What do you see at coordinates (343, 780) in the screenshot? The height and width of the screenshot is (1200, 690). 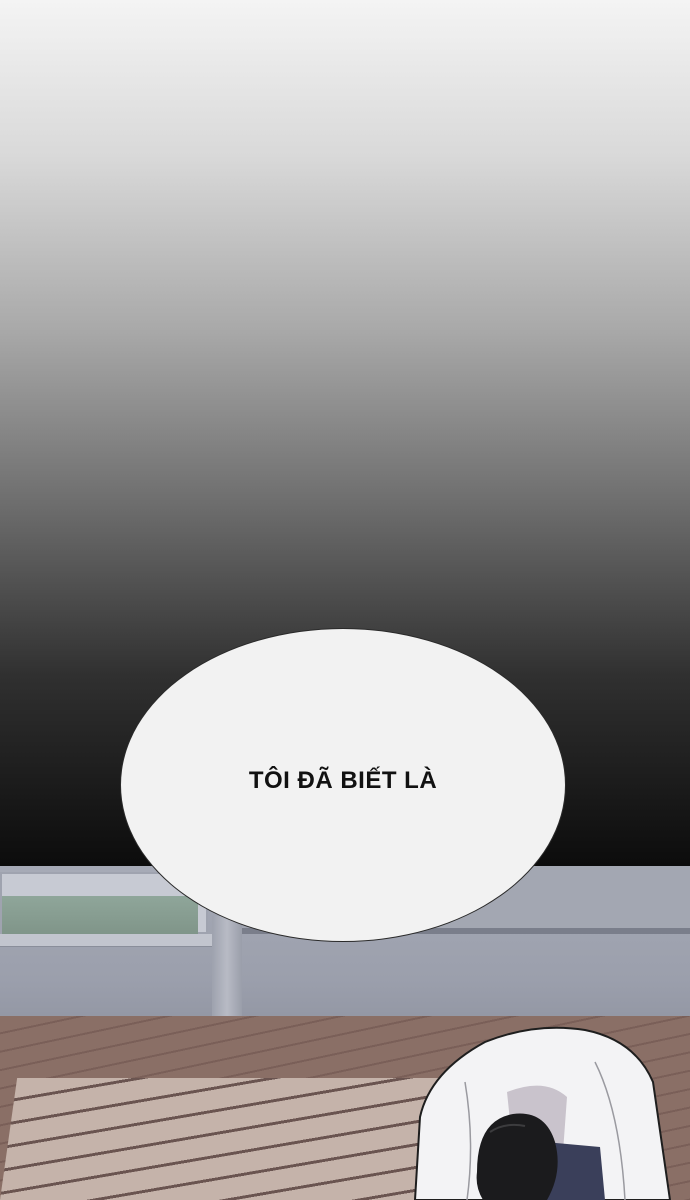 I see `speech-bubble-text: TÔI ĐÃ BIẾT LÀ` at bounding box center [343, 780].